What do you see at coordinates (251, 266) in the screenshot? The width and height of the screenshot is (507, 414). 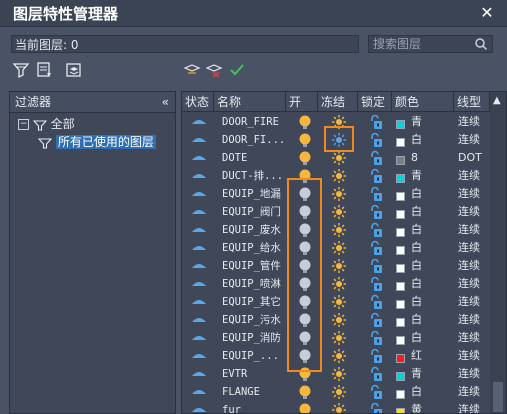 I see `layer-name: EQUIP_管件` at bounding box center [251, 266].